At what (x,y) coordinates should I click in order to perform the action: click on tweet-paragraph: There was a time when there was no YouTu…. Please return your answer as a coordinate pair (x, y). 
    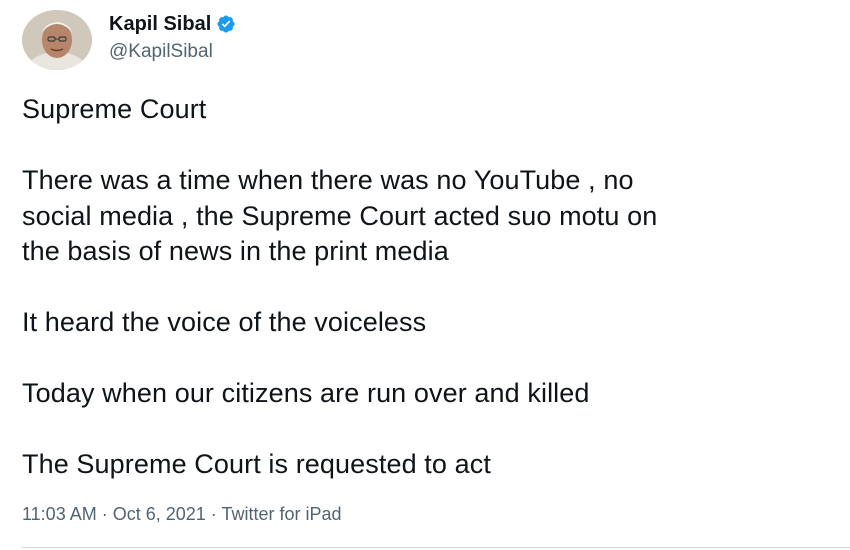
    Looking at the image, I should click on (340, 215).